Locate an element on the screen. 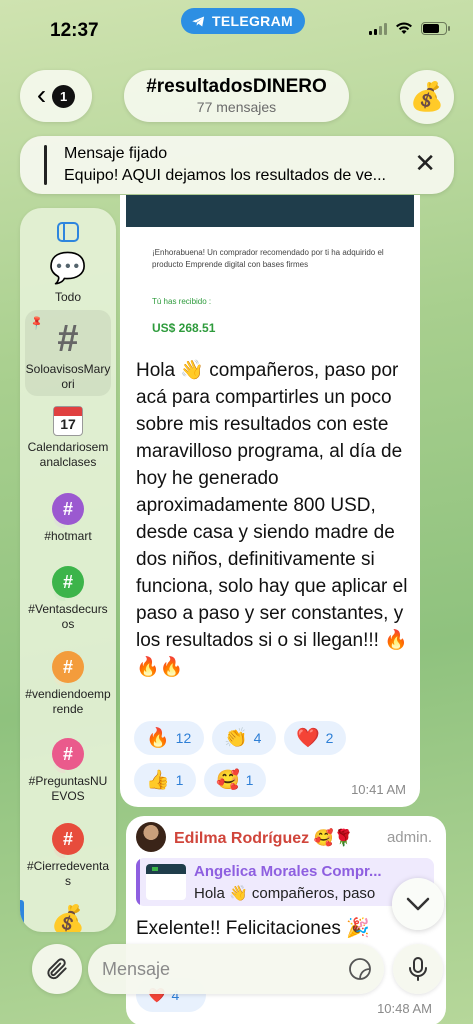 Image resolution: width=473 pixels, height=1024 pixels. attach-button is located at coordinates (57, 969).